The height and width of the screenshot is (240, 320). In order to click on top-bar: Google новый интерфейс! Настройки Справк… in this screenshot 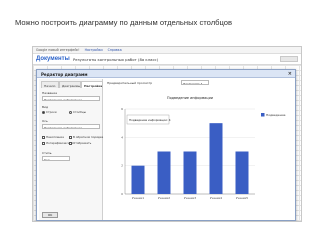, I will do `click(167, 50)`.